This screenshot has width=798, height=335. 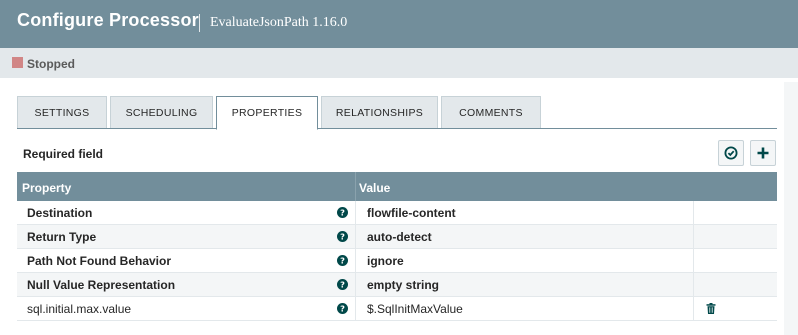 What do you see at coordinates (267, 113) in the screenshot?
I see `tab-properties: PROPERTIES` at bounding box center [267, 113].